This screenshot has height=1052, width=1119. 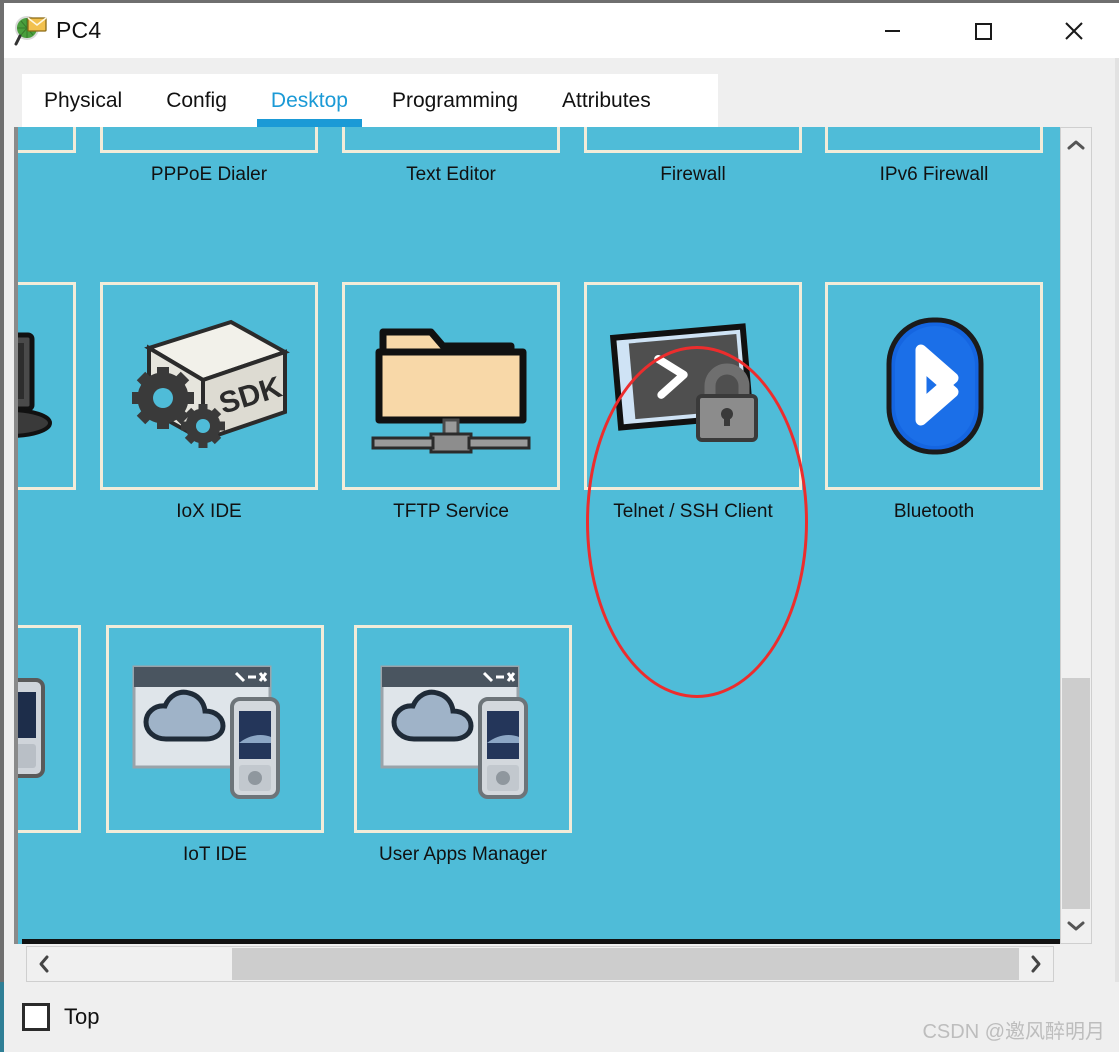 I want to click on maximize-button, so click(x=982, y=30).